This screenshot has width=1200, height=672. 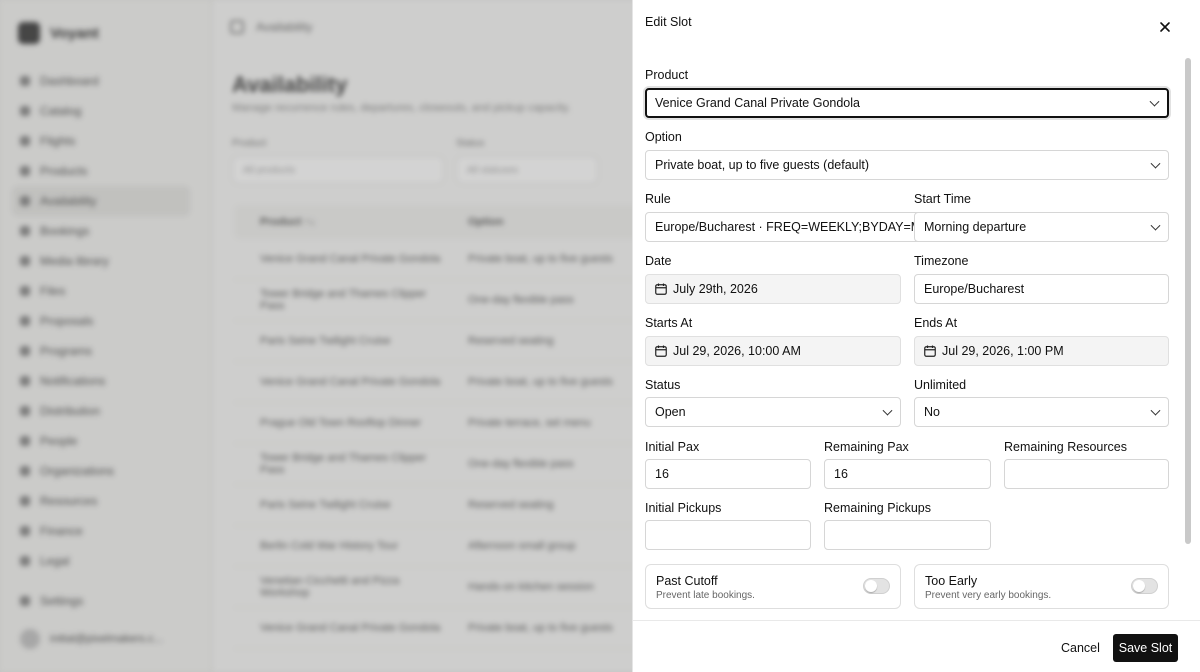 What do you see at coordinates (687, 581) in the screenshot?
I see `past-cutoff-title: Past Cutoff` at bounding box center [687, 581].